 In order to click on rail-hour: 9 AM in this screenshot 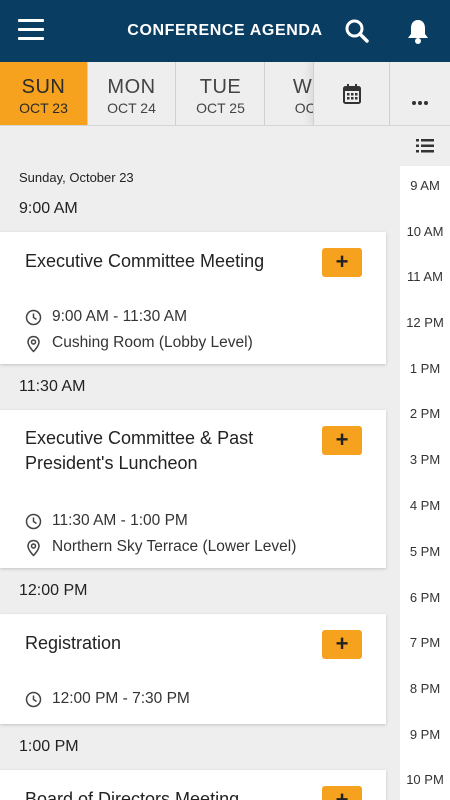, I will do `click(425, 185)`.